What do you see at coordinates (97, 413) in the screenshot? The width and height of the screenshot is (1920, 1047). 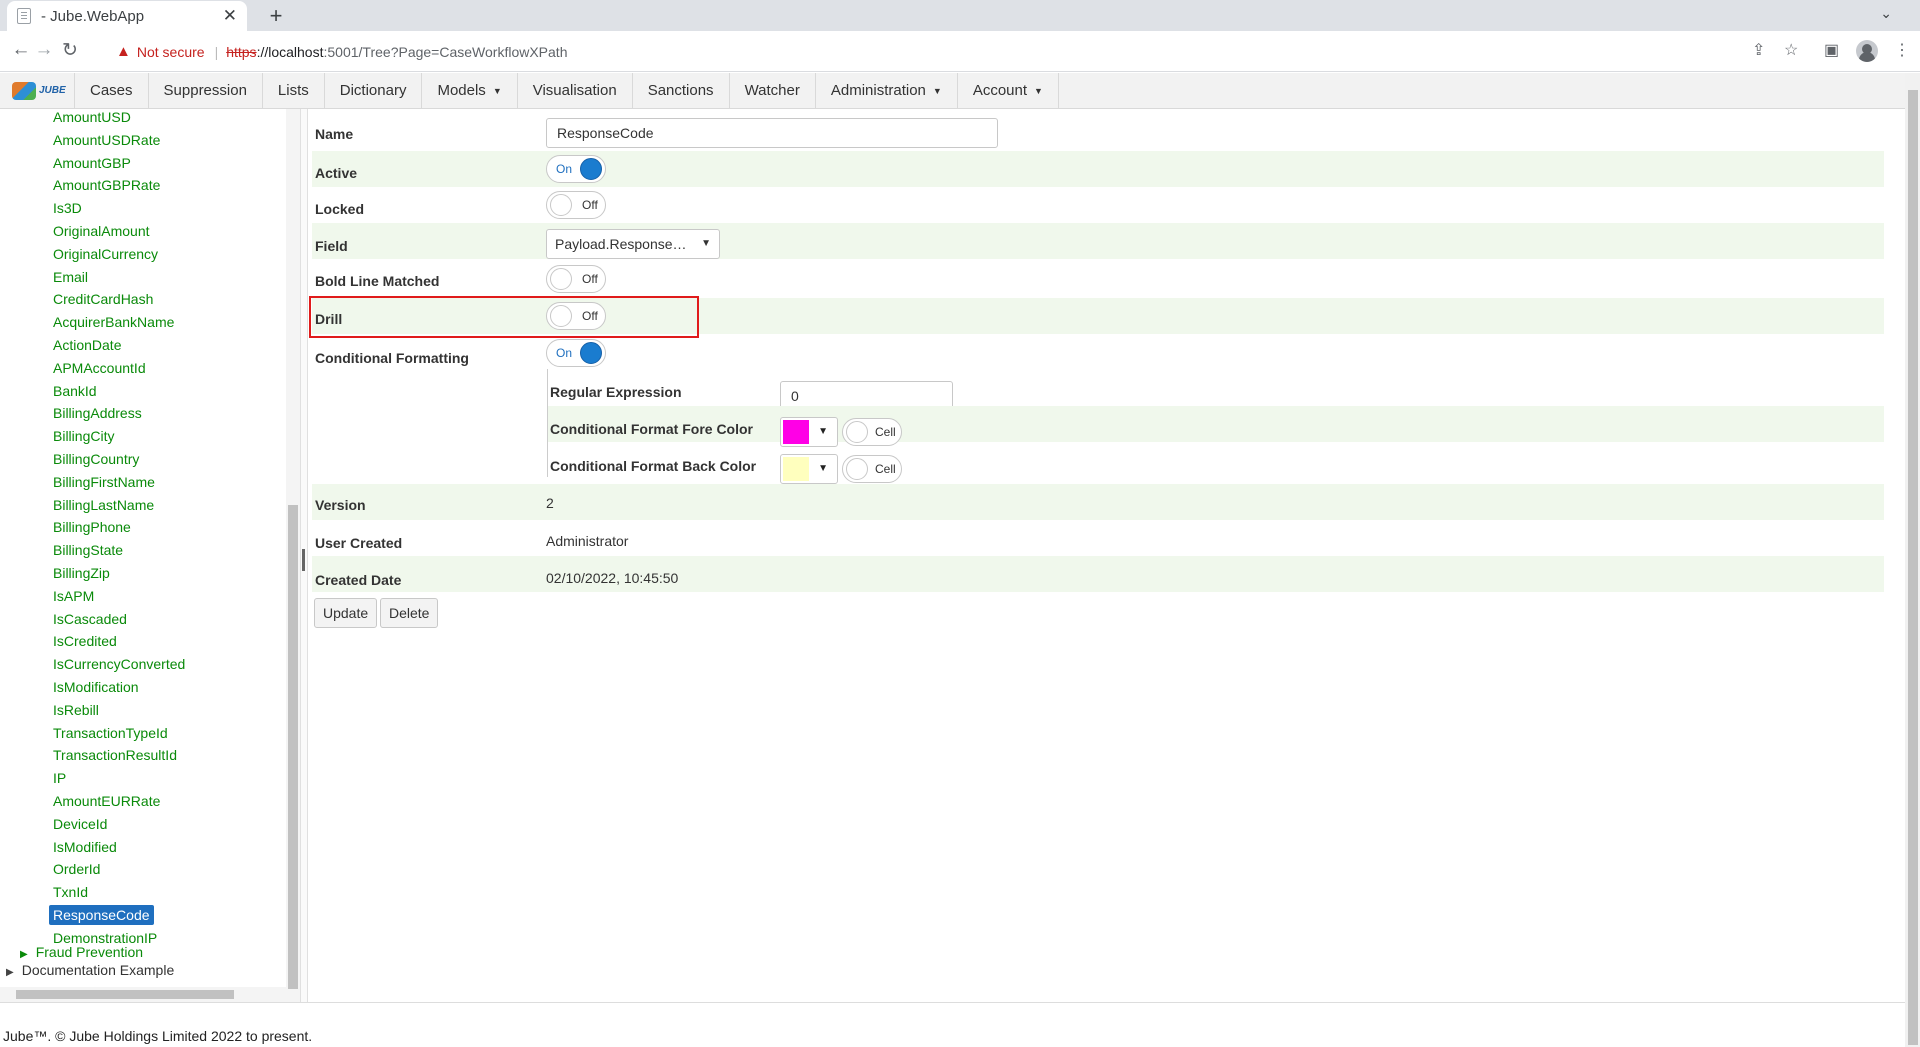 I see `tree-node: BillingAddress` at bounding box center [97, 413].